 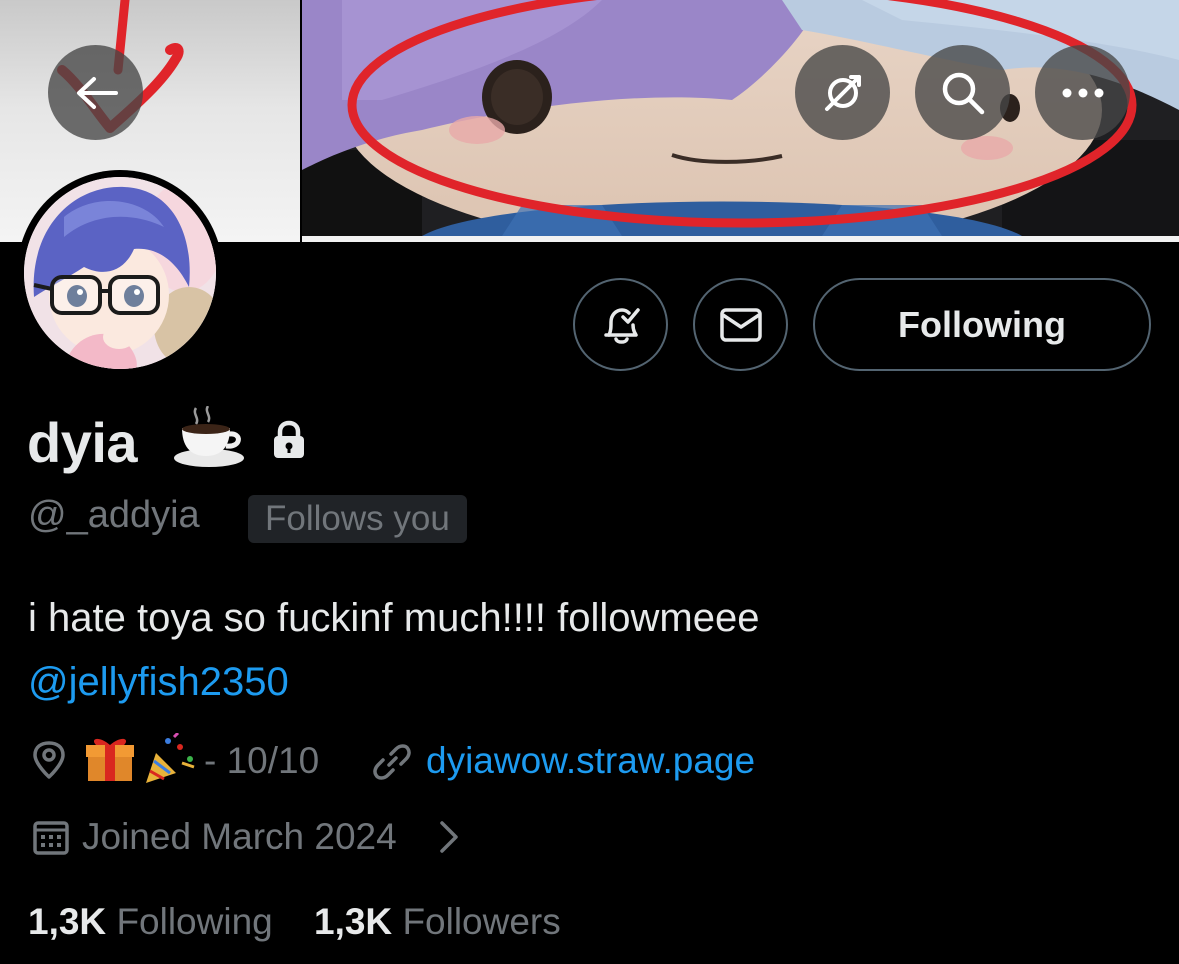 I want to click on followers-count-link: 1,3K Followers, so click(x=437, y=922).